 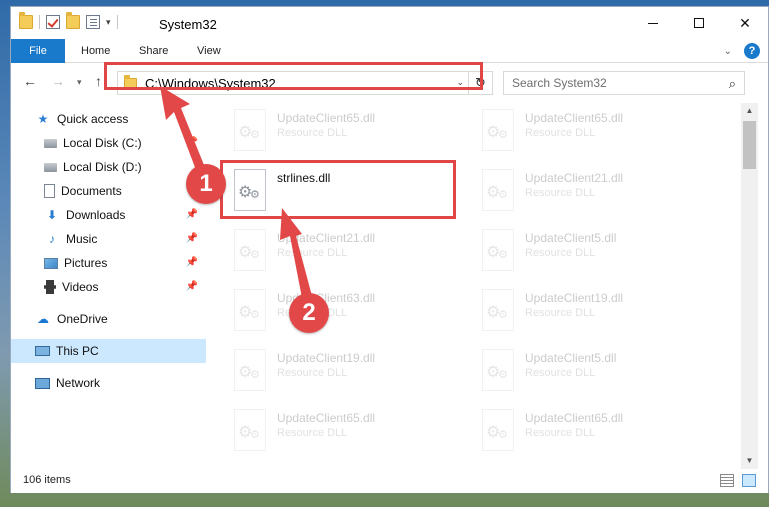 I want to click on search-icon: ⌕, so click(x=732, y=84).